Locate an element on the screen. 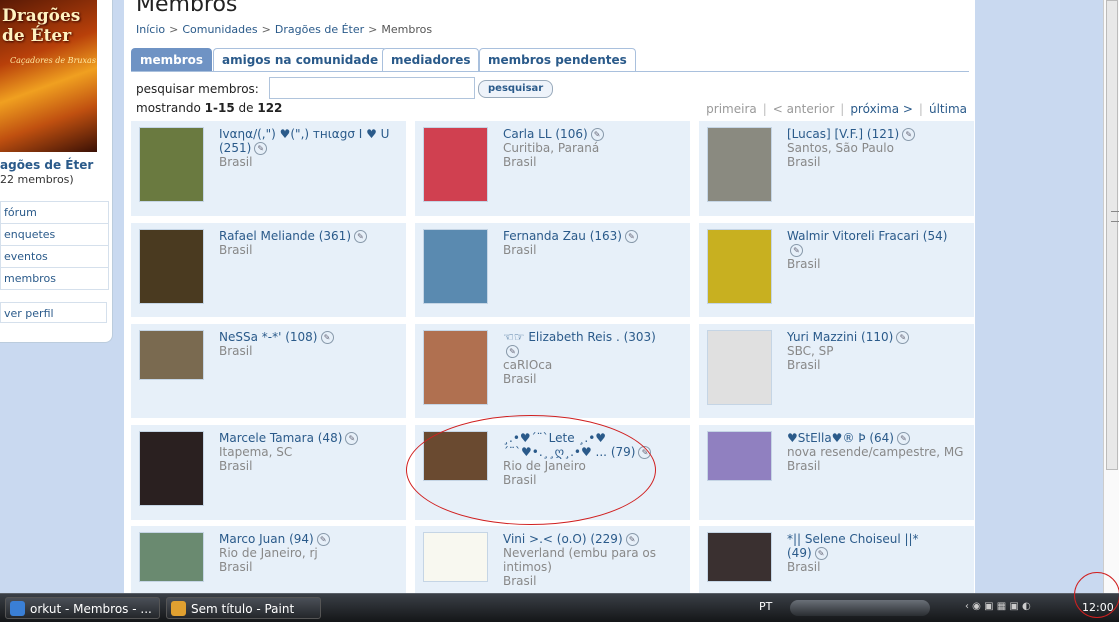  scrollbar-thumb is located at coordinates (1112, 235).